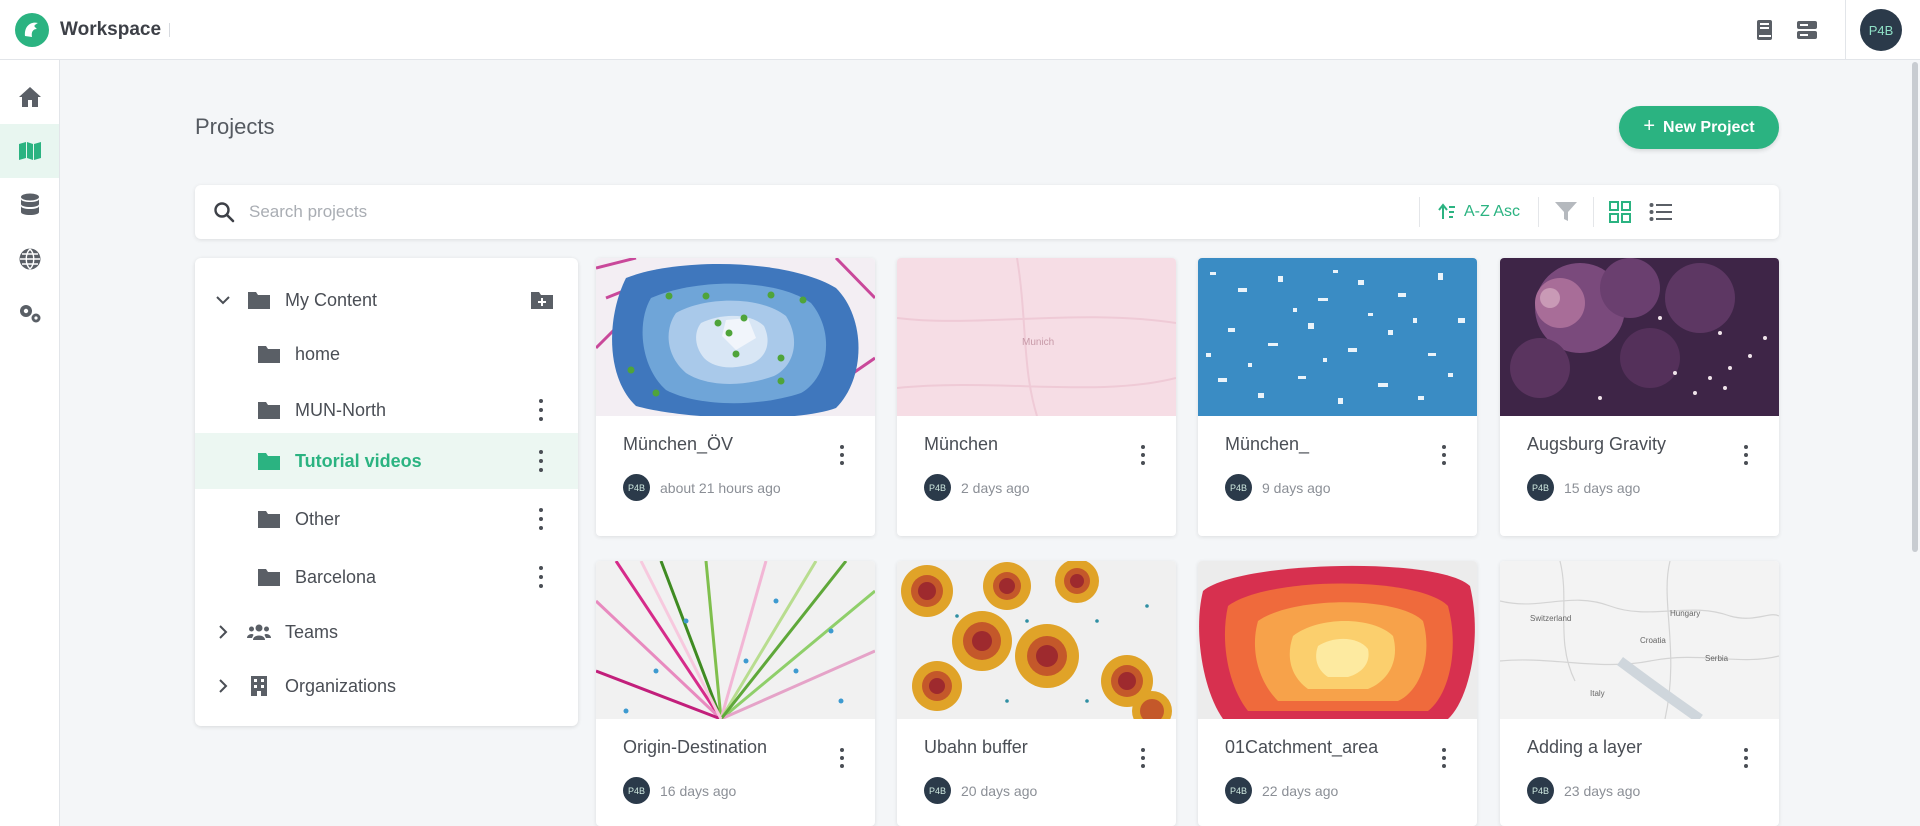 The width and height of the screenshot is (1920, 826). I want to click on gears-icon, so click(29, 314).